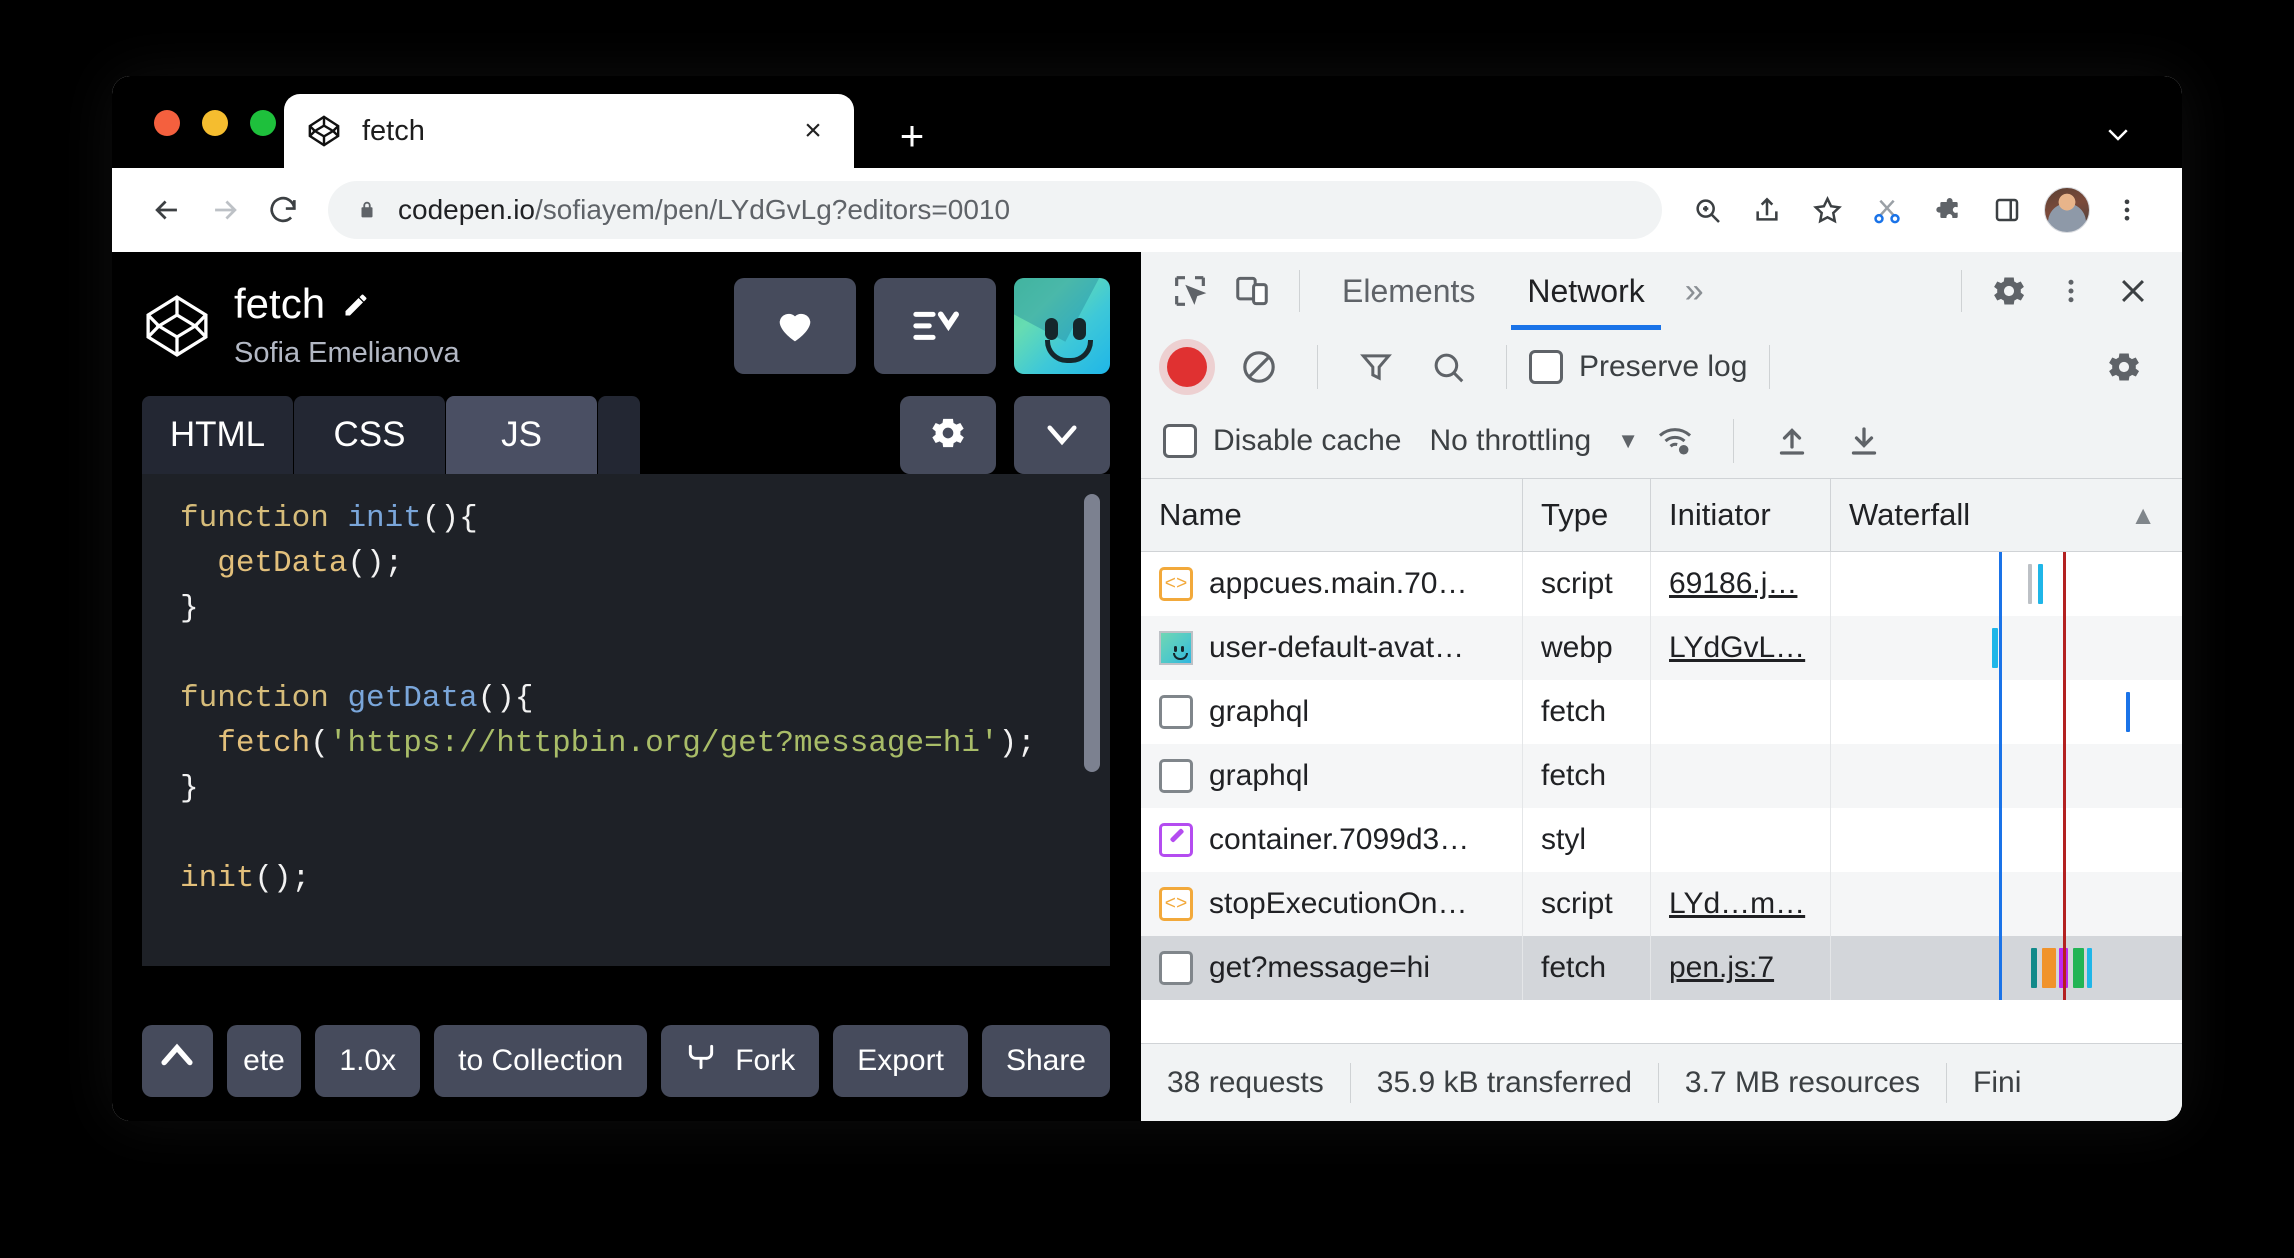 The image size is (2294, 1258). Describe the element at coordinates (1448, 367) in the screenshot. I see `search-icon` at that location.